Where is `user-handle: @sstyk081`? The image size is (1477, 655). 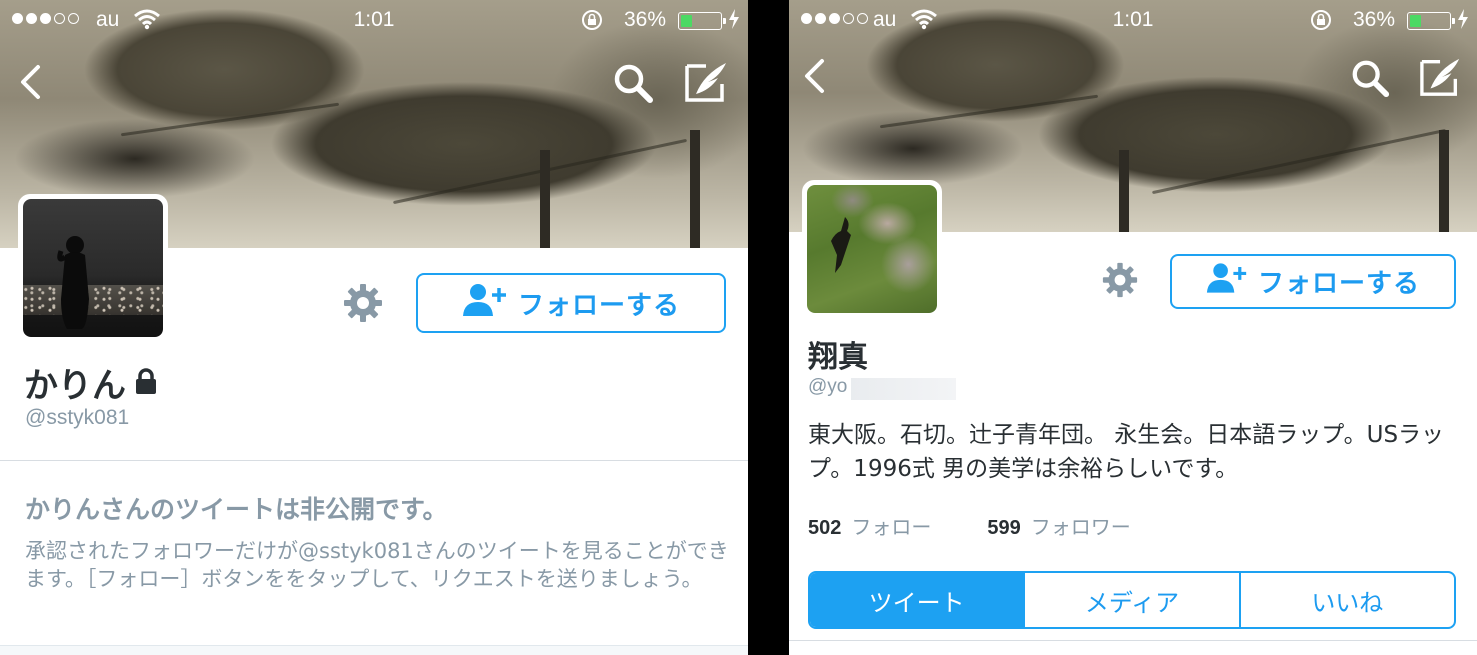
user-handle: @sstyk081 is located at coordinates (77, 417).